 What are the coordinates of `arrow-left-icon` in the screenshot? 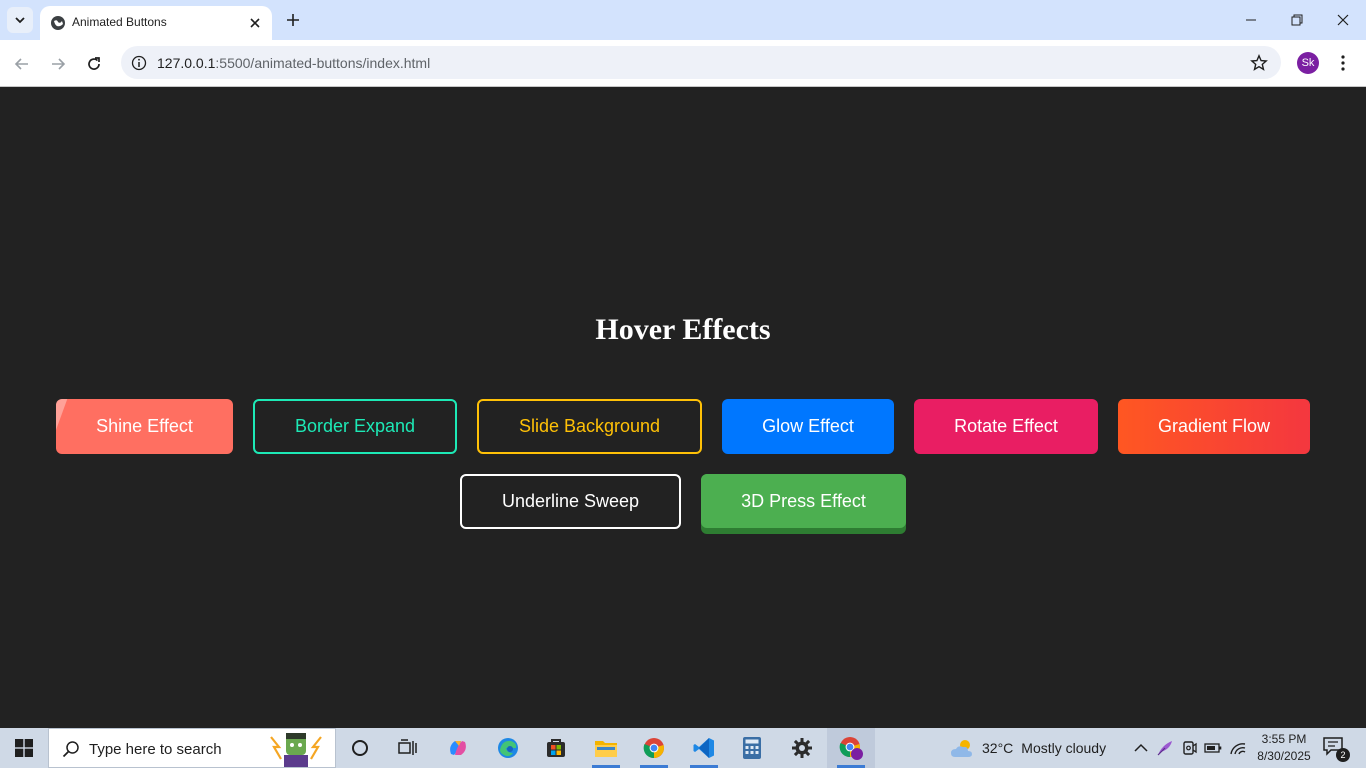 It's located at (21, 64).